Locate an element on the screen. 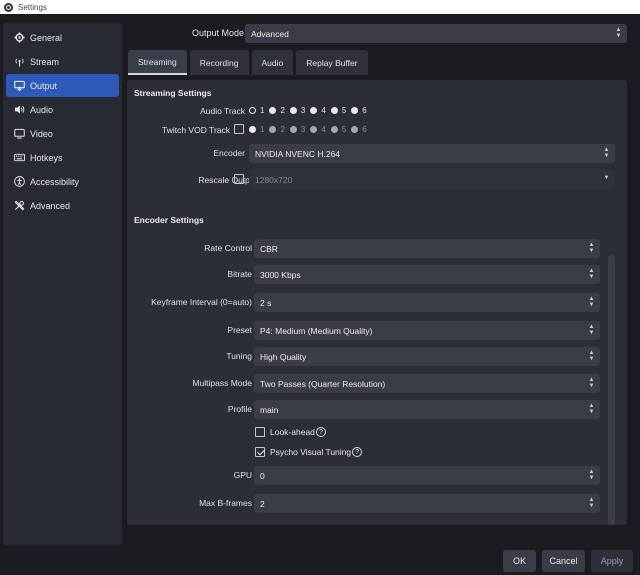 The width and height of the screenshot is (640, 575). preset-label: Preset is located at coordinates (239, 330).